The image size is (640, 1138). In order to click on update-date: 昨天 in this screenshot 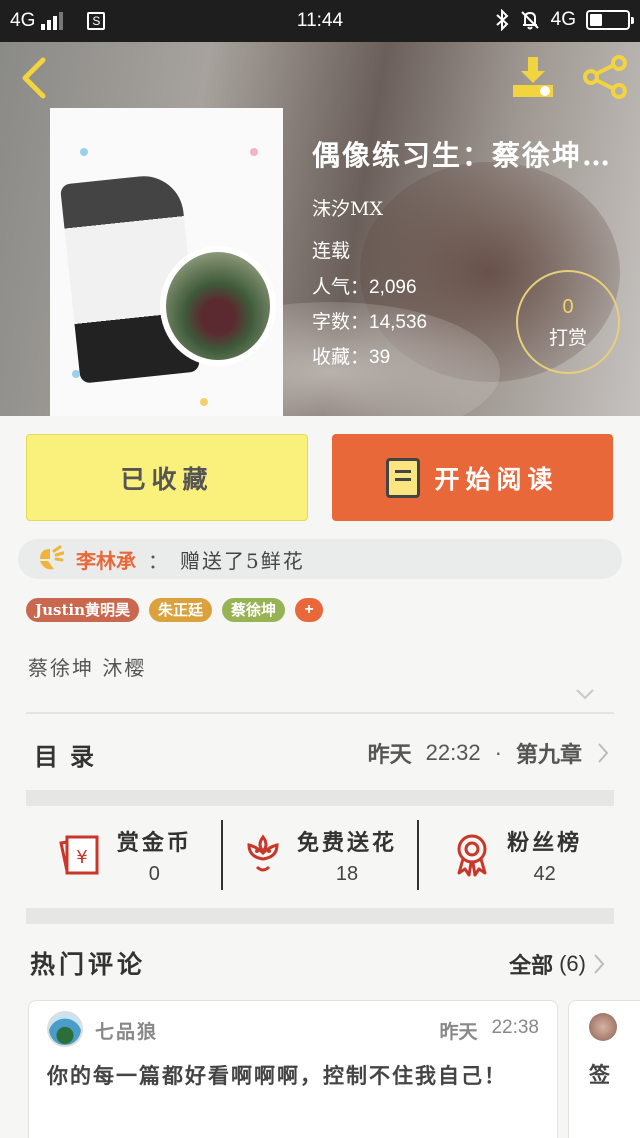, I will do `click(389, 755)`.